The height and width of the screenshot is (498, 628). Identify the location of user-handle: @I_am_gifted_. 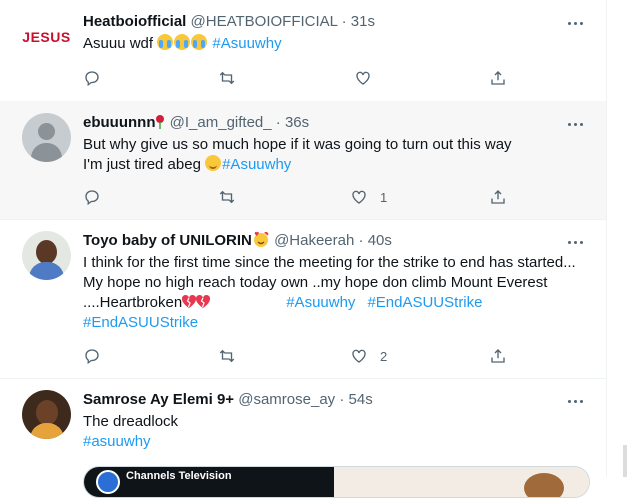
(221, 122).